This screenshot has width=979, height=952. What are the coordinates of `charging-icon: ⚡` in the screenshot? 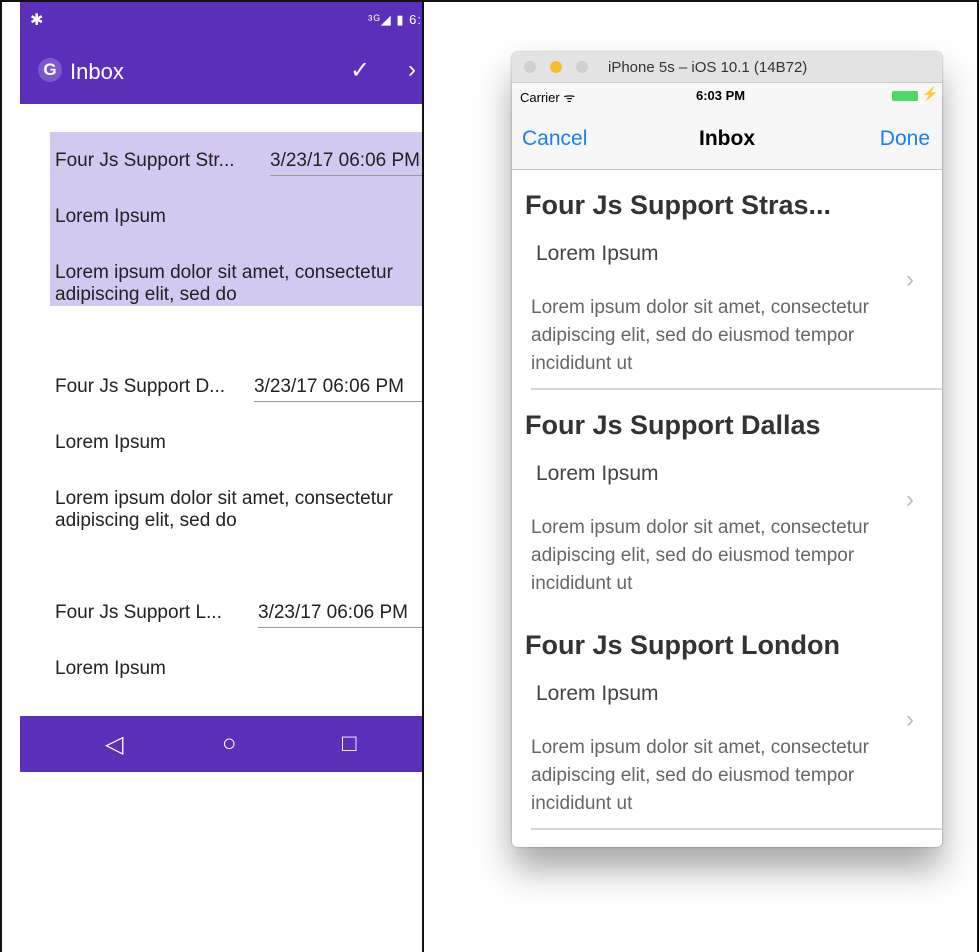 It's located at (930, 93).